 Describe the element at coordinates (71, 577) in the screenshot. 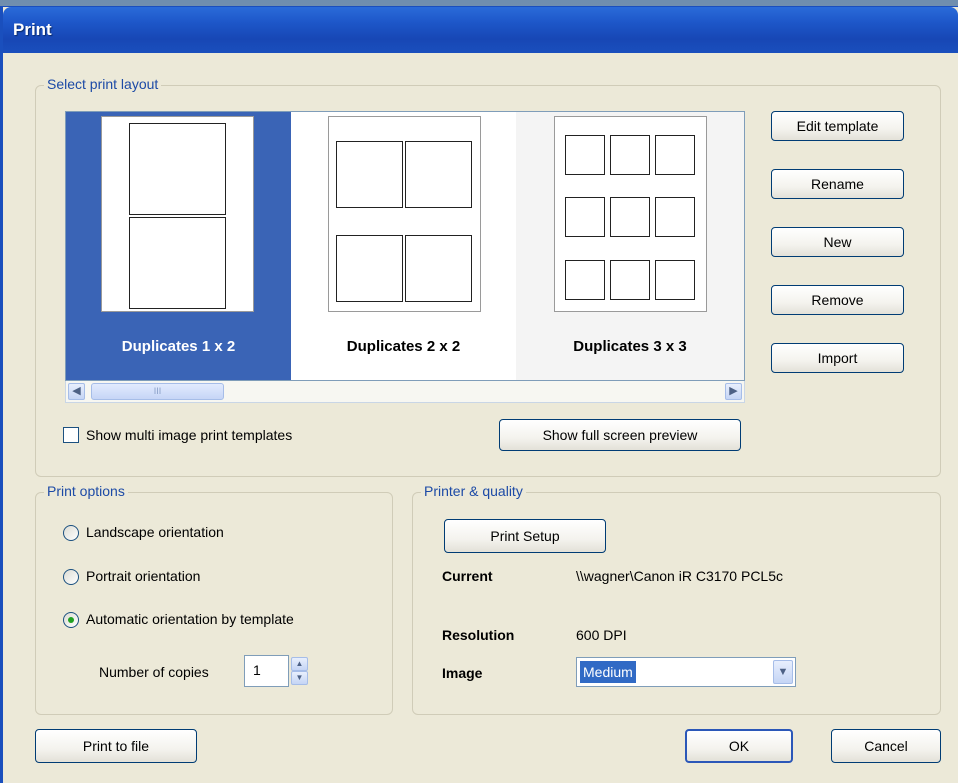

I see `portrait-radio` at that location.